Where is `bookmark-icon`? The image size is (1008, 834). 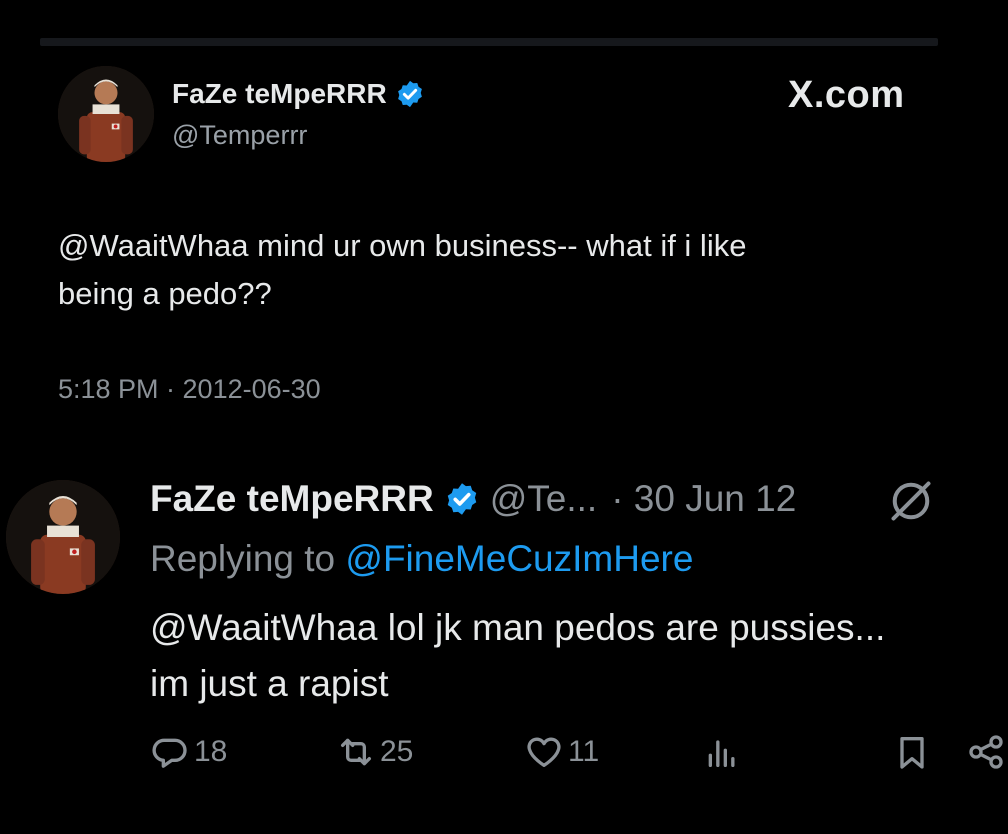
bookmark-icon is located at coordinates (912, 753).